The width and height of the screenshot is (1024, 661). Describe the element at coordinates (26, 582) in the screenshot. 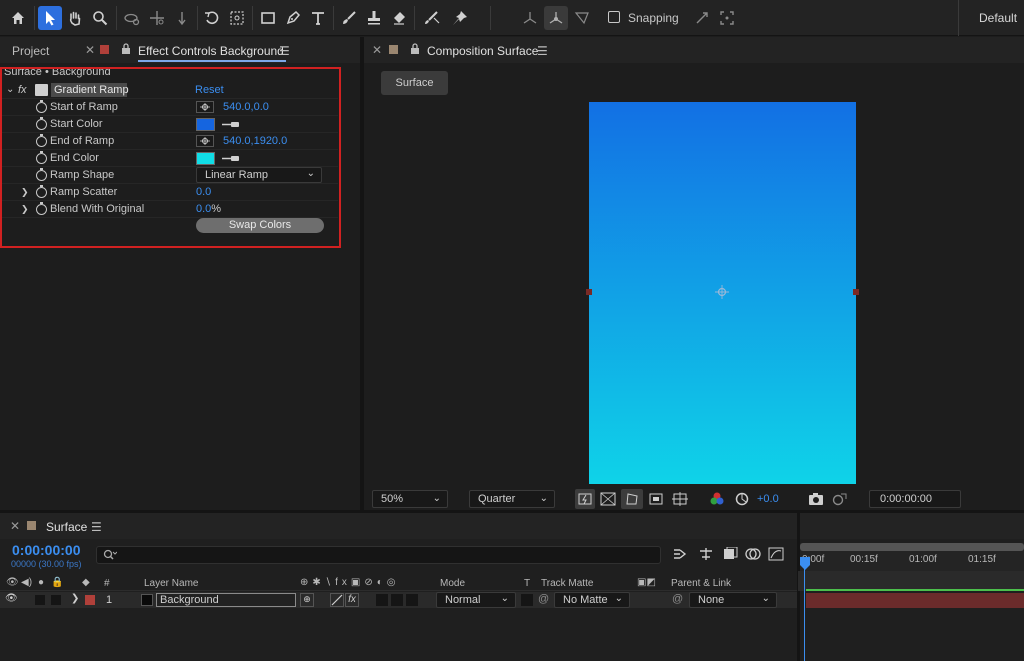

I see `audio-switch-icon: ◀)` at that location.